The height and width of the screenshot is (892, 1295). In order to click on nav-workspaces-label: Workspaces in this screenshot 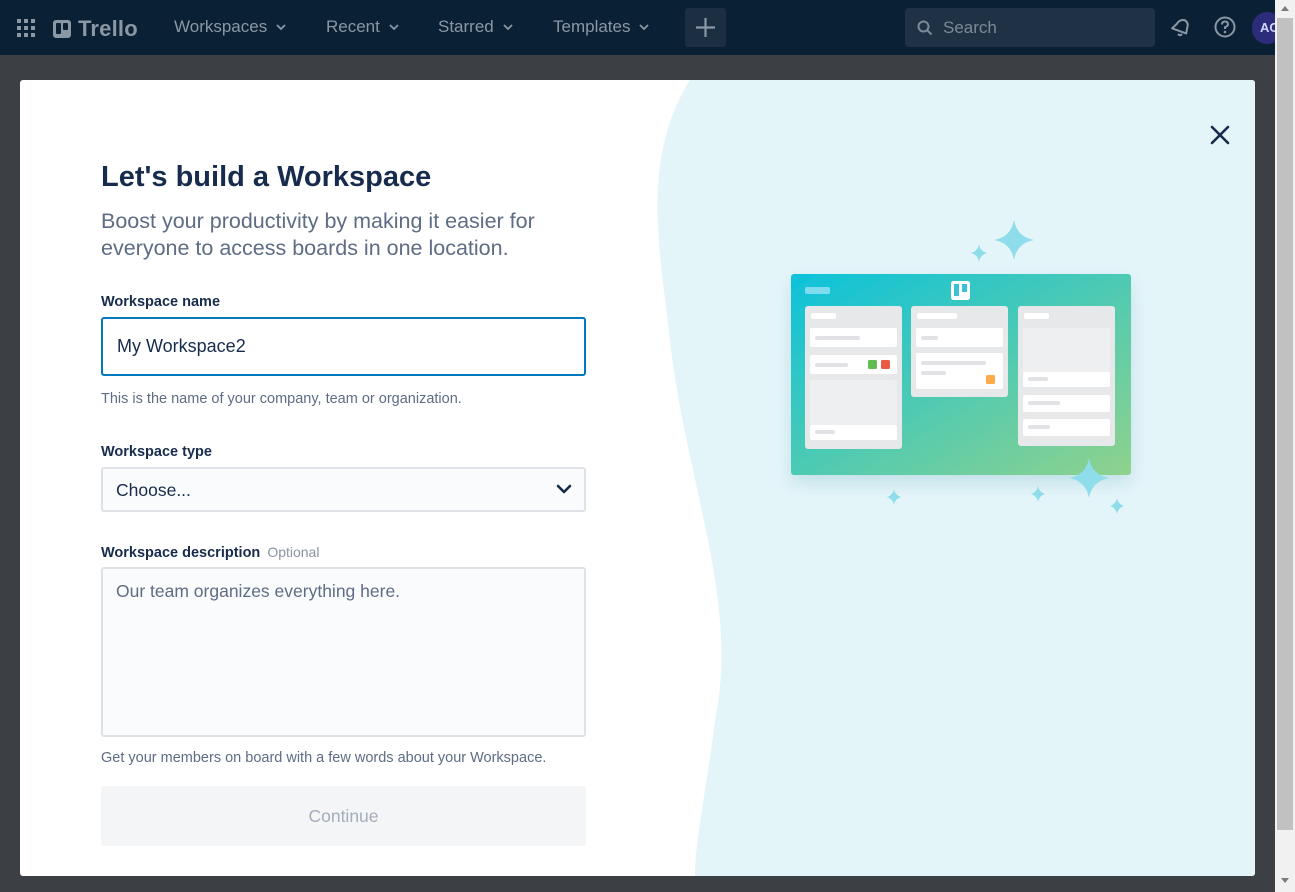, I will do `click(221, 26)`.